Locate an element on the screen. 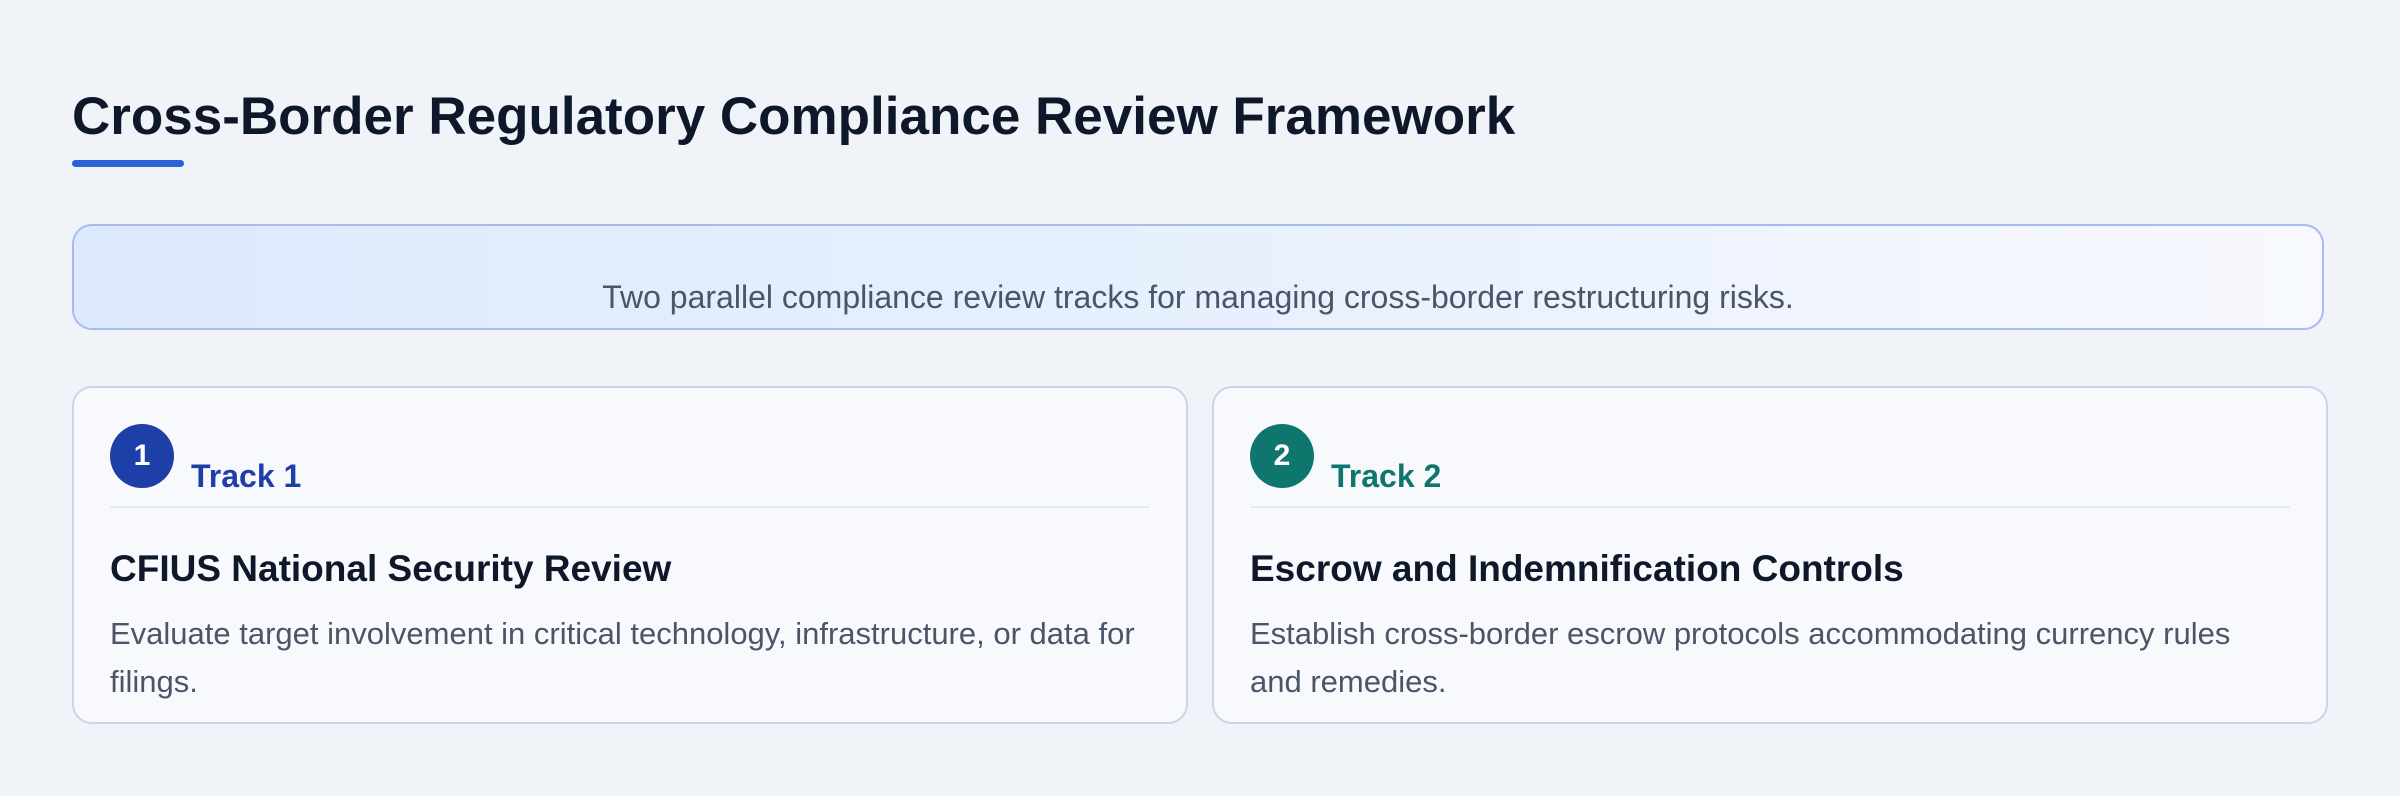  track-label: Track 1 is located at coordinates (246, 476).